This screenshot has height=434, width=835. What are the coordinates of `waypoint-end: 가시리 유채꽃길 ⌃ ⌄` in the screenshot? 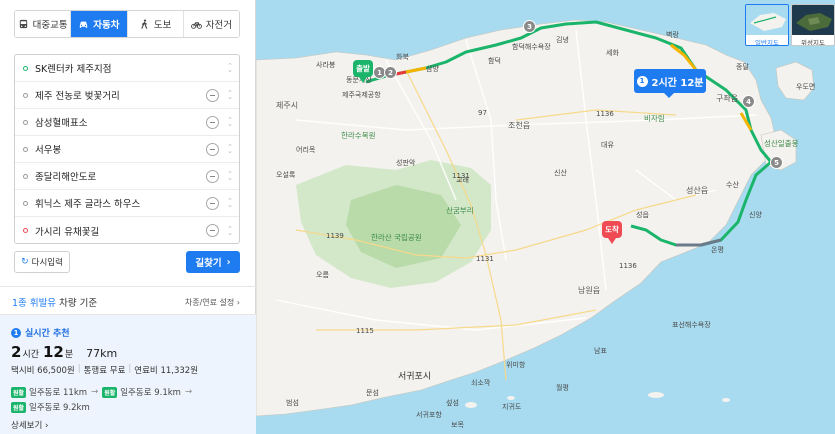 It's located at (127, 230).